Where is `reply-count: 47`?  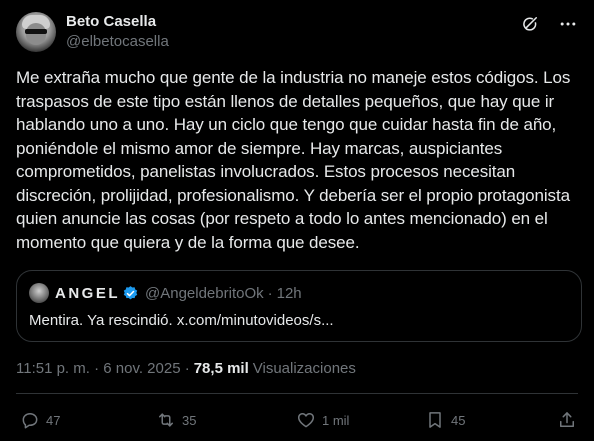
reply-count: 47 is located at coordinates (53, 420).